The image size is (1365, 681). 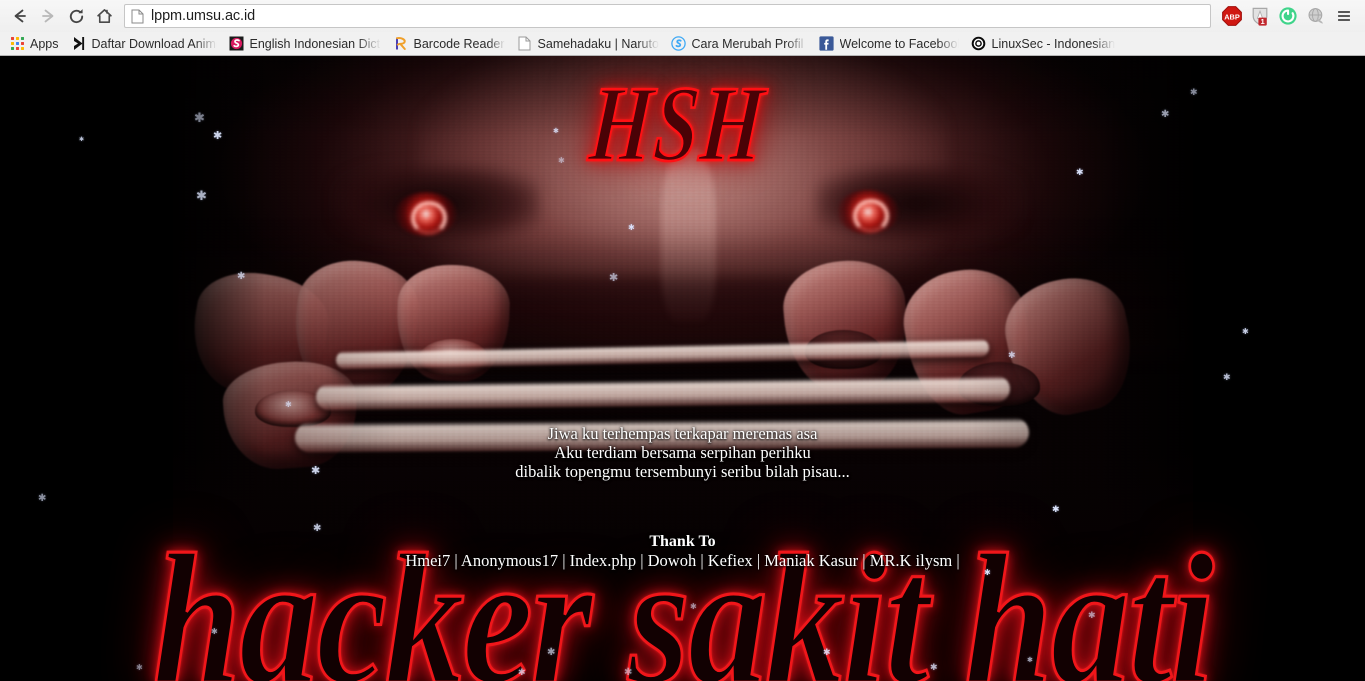 I want to click on bookmark-barcode-reader: Barcode Reader, so click(x=450, y=43).